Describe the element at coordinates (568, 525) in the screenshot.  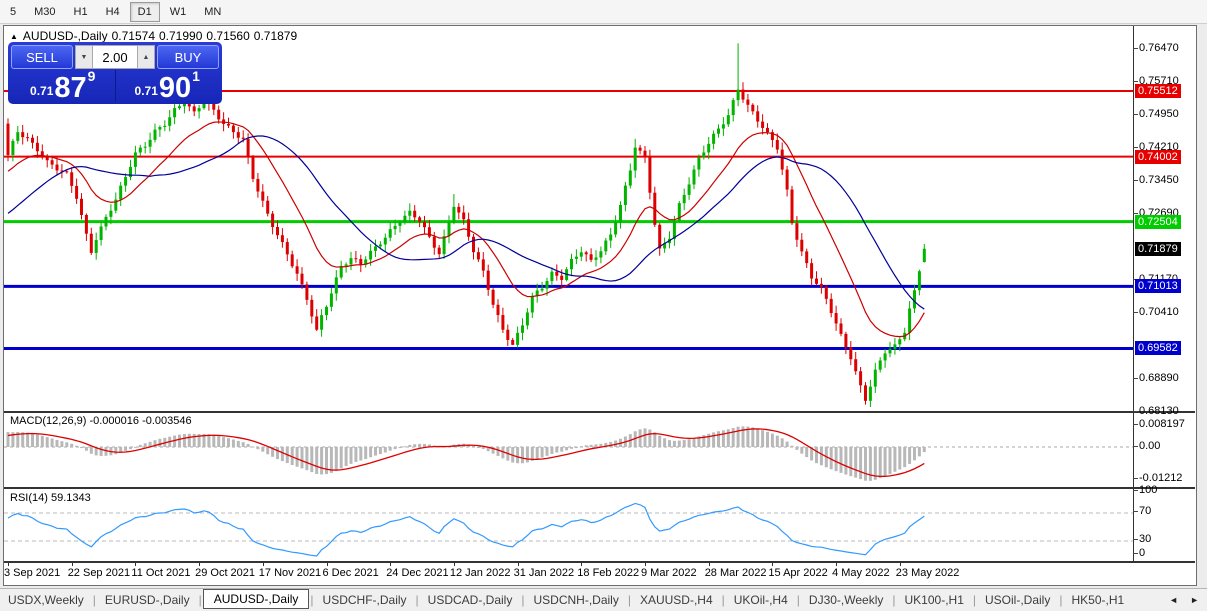
I see `rsi-pane` at that location.